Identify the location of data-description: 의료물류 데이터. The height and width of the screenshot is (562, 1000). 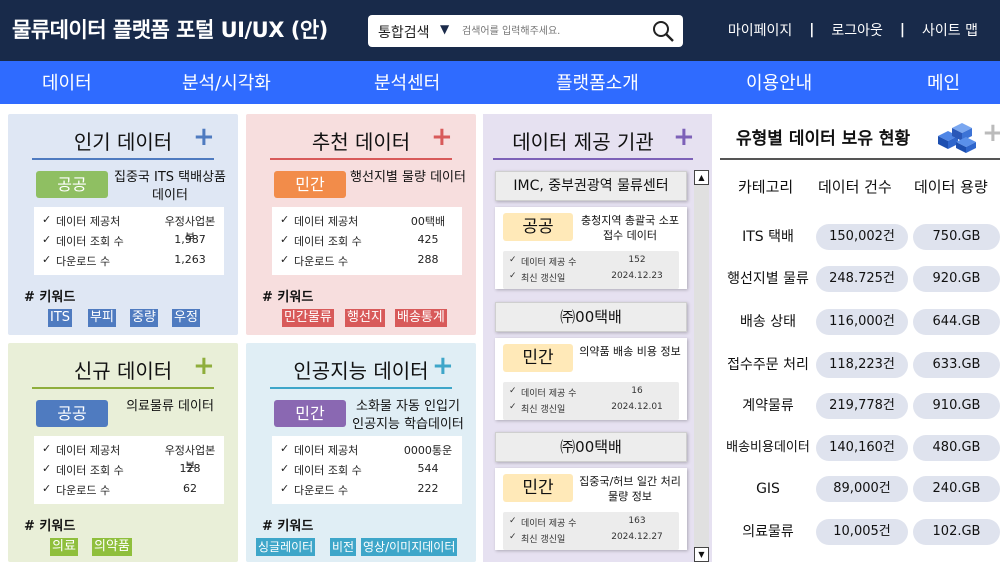
(170, 407).